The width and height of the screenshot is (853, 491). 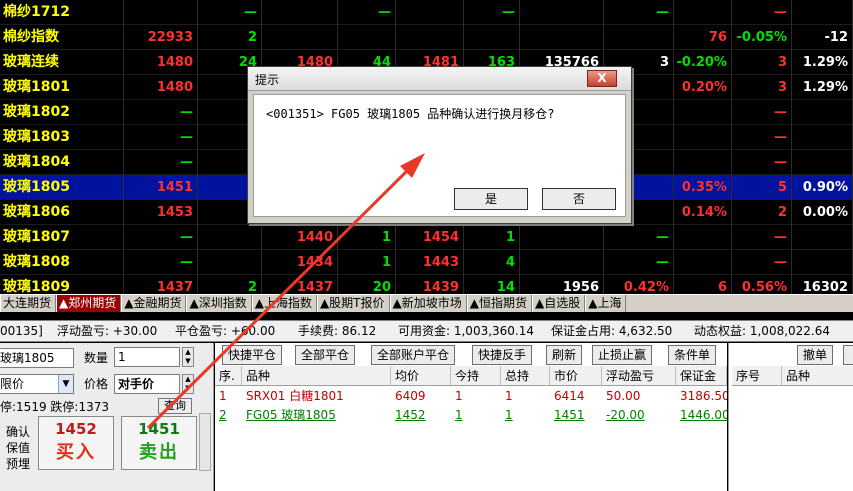 What do you see at coordinates (757, 376) in the screenshot?
I see `col-header-seq: 序号` at bounding box center [757, 376].